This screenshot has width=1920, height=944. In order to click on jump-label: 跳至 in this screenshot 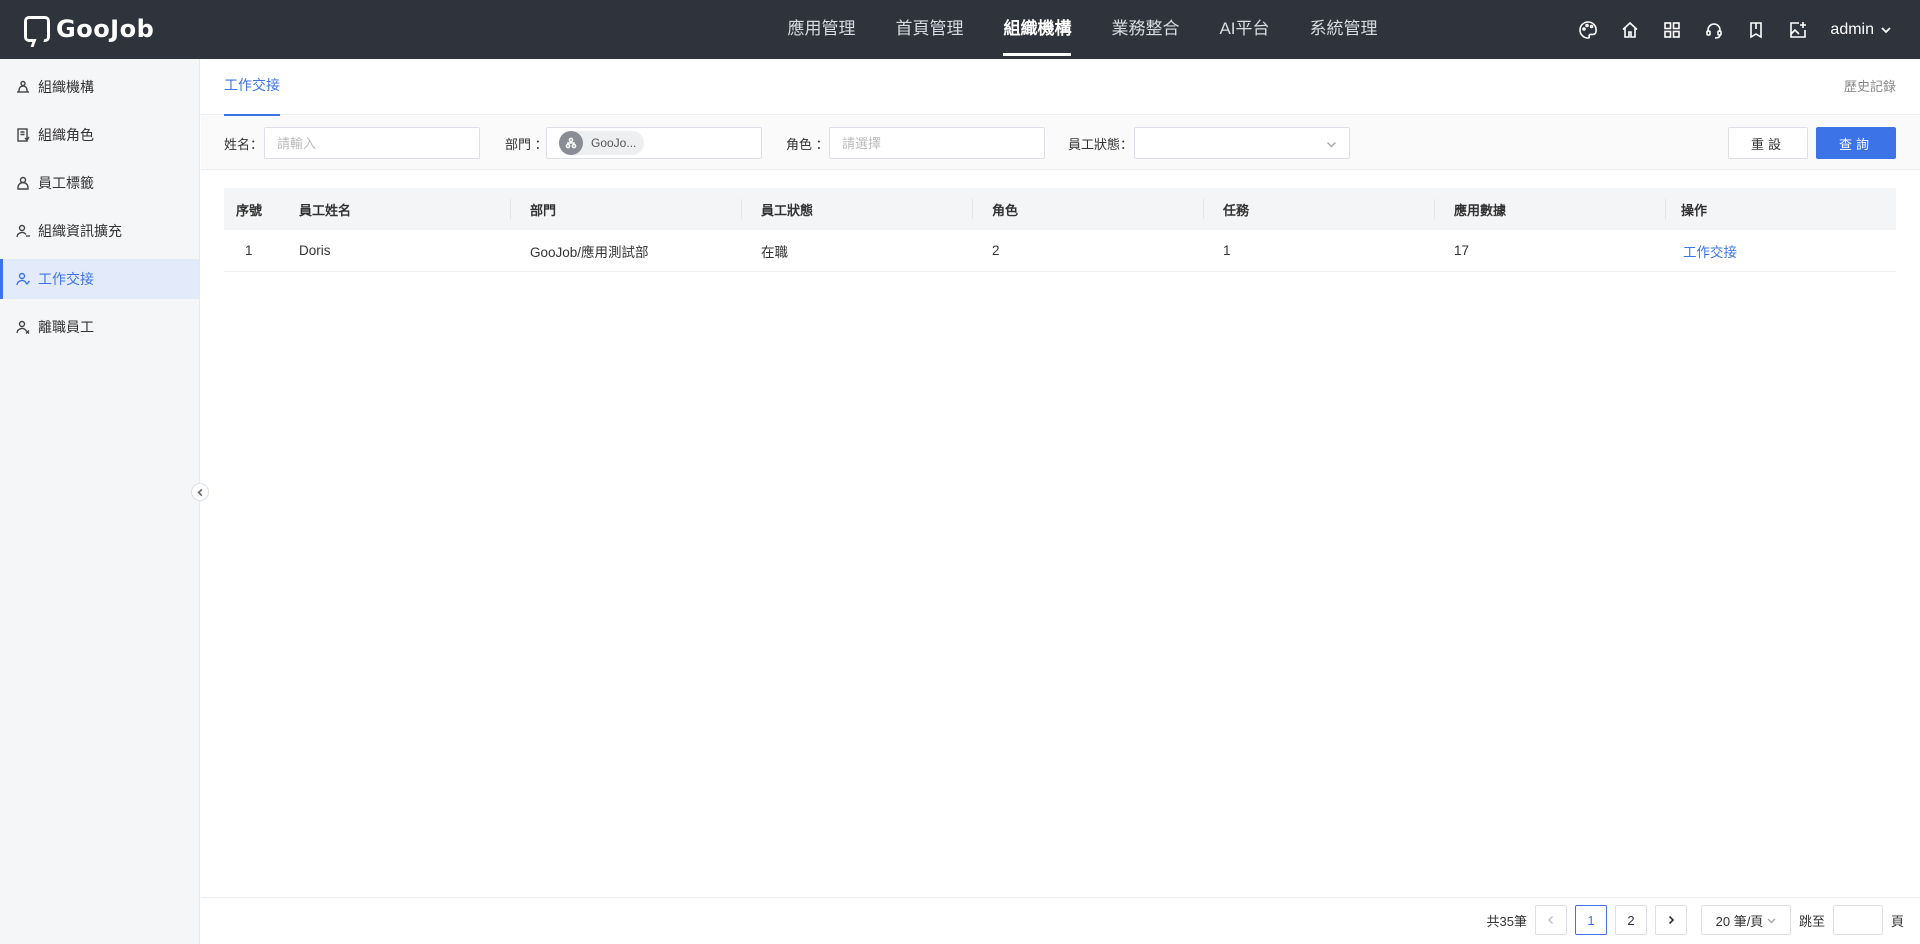, I will do `click(1811, 921)`.